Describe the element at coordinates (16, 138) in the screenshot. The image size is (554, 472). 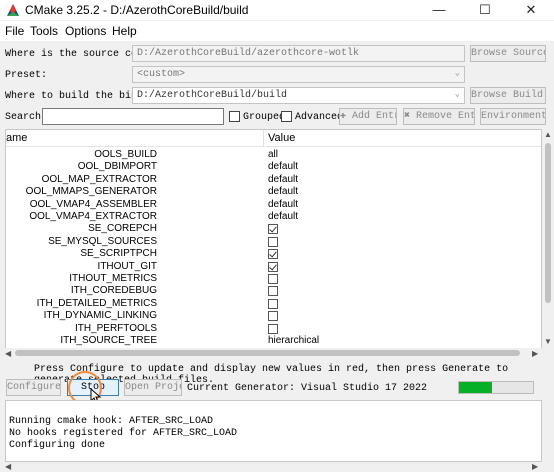
I see `name-column-header: ame` at that location.